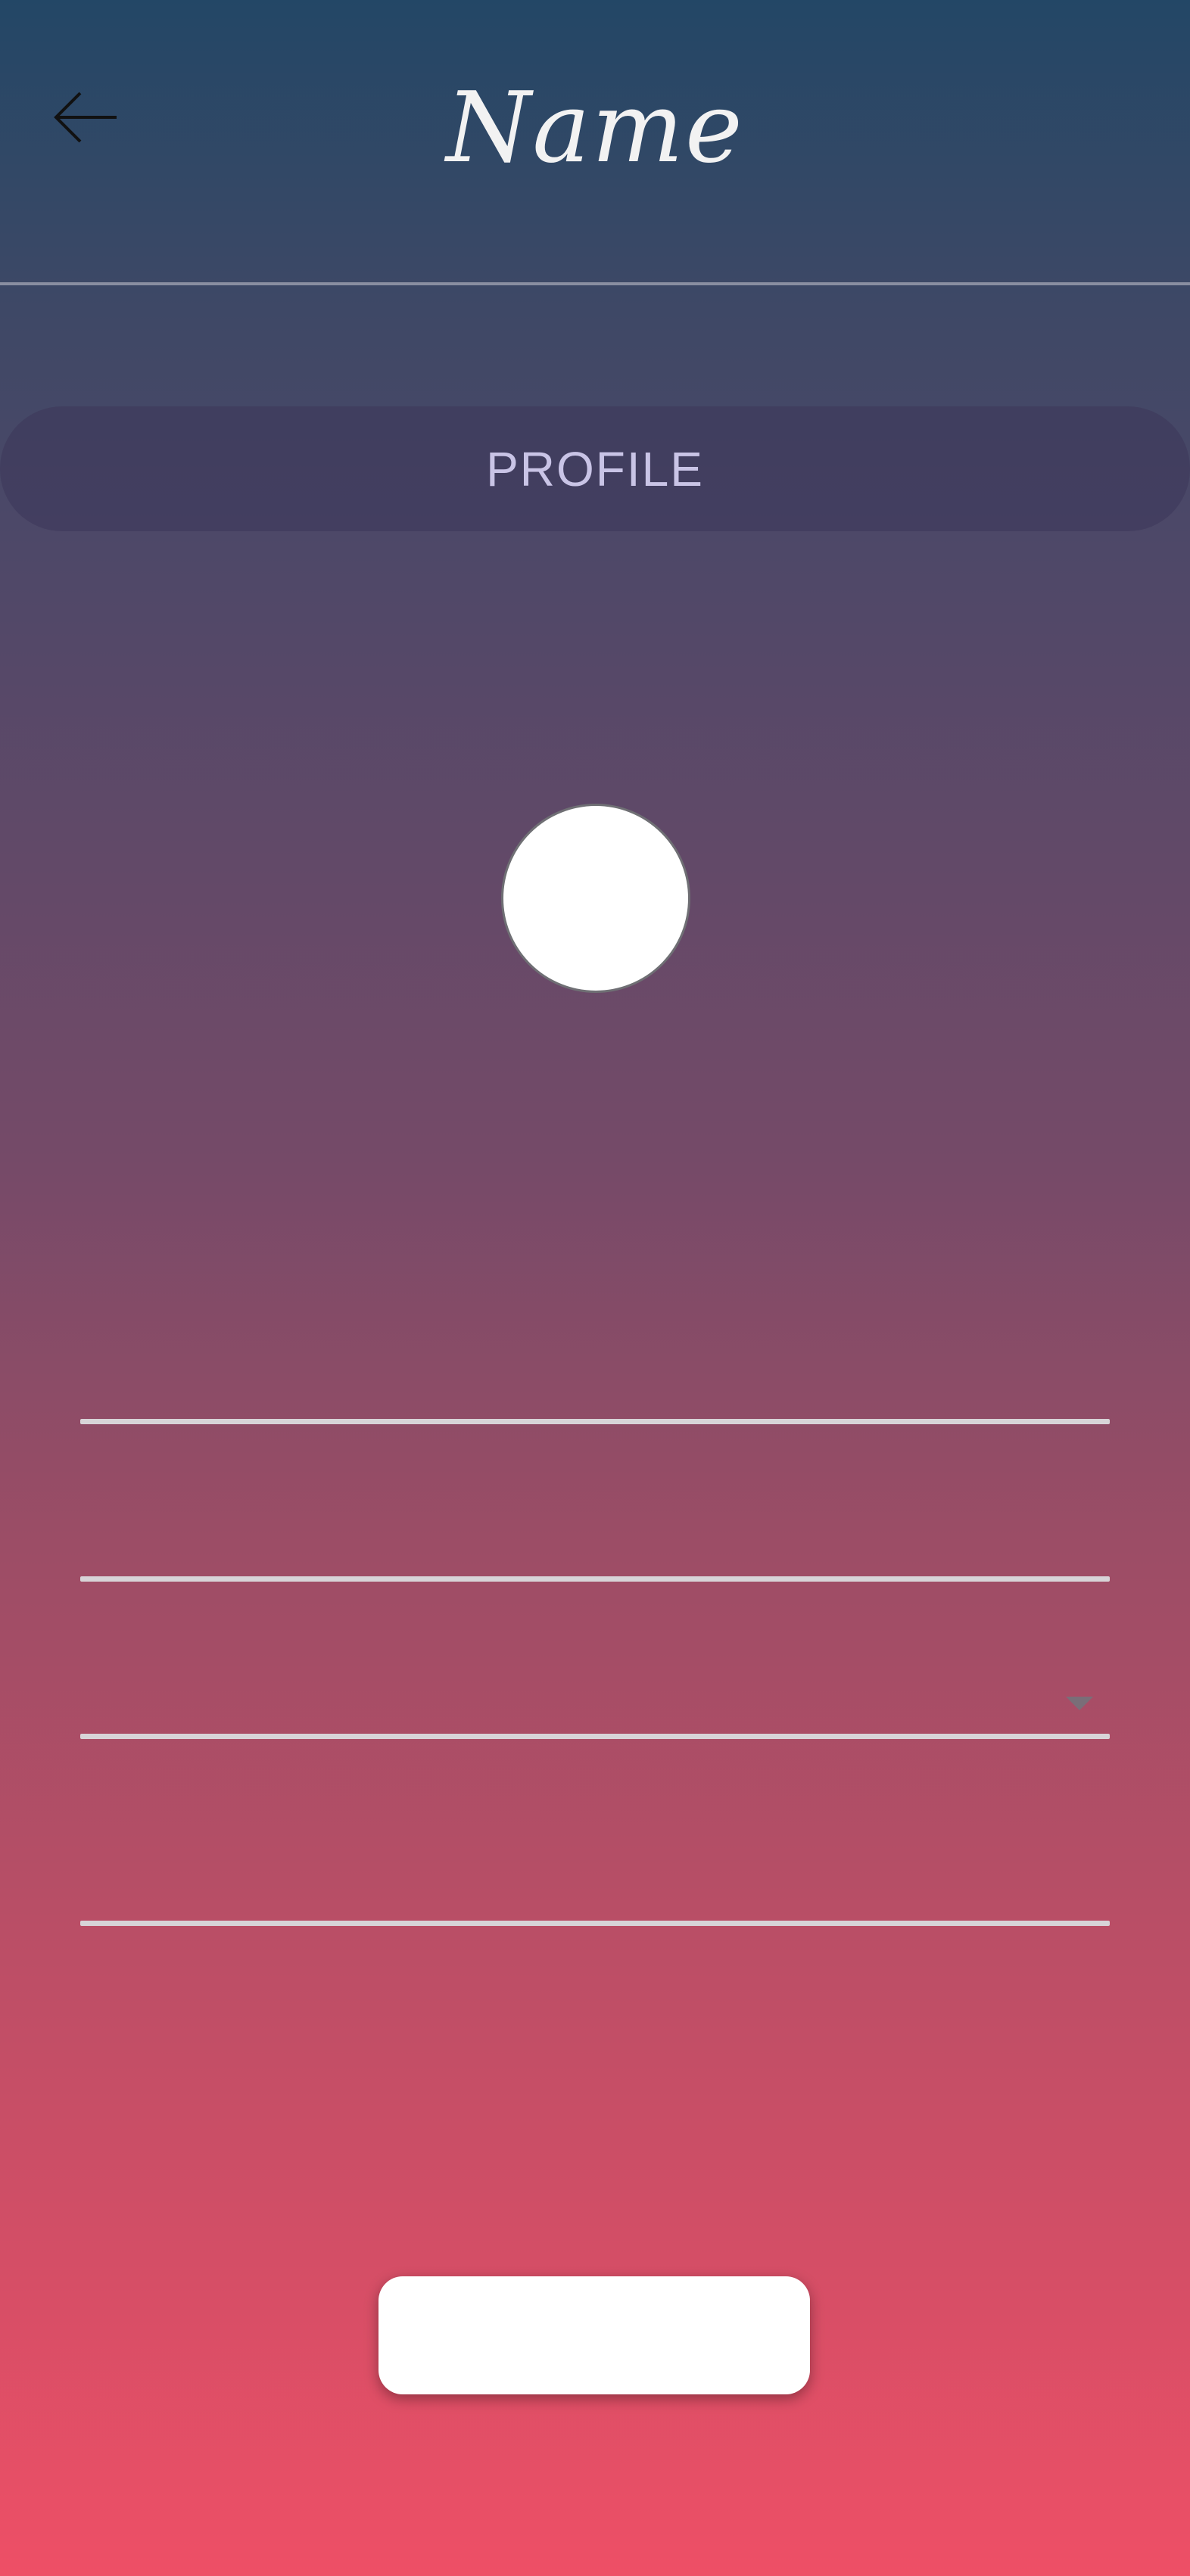  I want to click on header-divider, so click(595, 283).